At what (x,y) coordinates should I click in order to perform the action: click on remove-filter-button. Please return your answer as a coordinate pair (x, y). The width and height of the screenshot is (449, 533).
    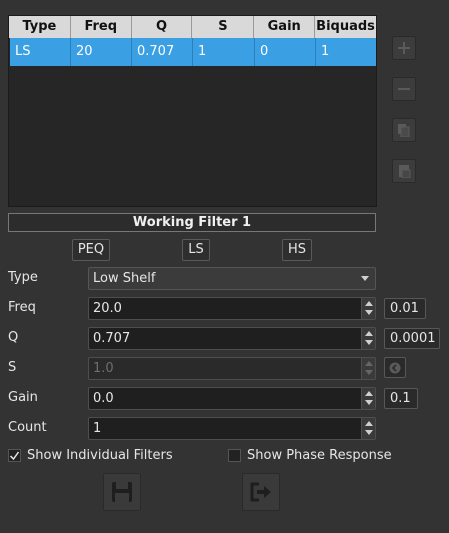
    Looking at the image, I should click on (404, 89).